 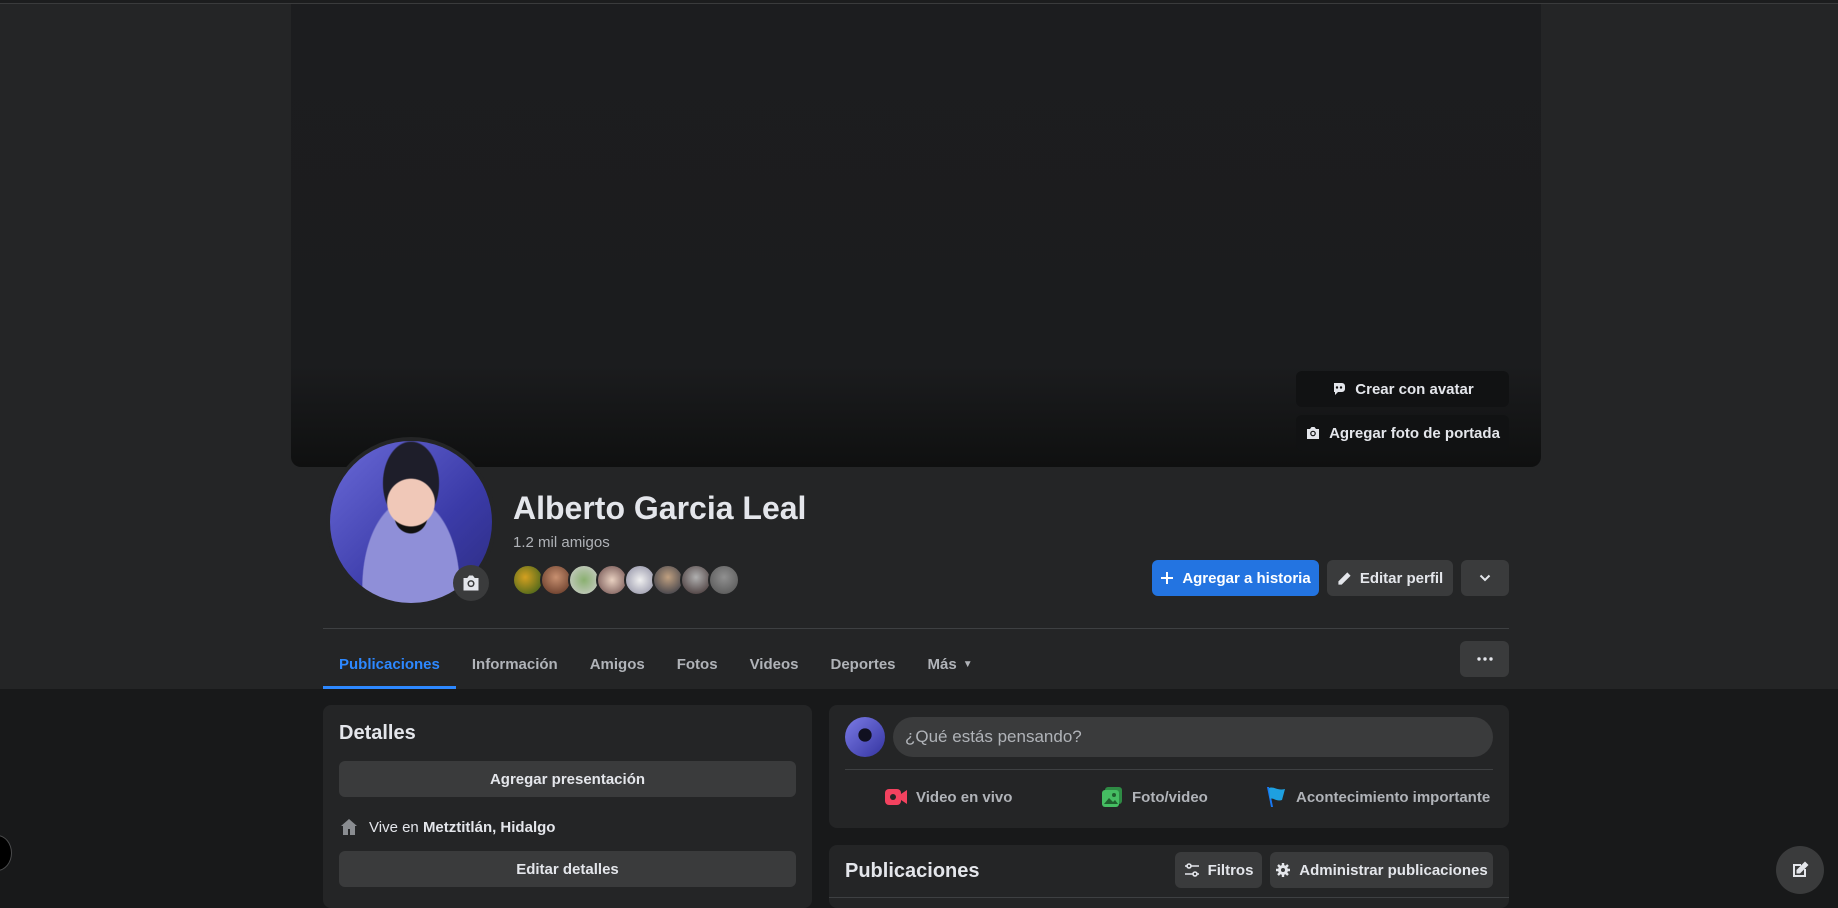 I want to click on tab-label: Publicaciones, so click(x=389, y=664).